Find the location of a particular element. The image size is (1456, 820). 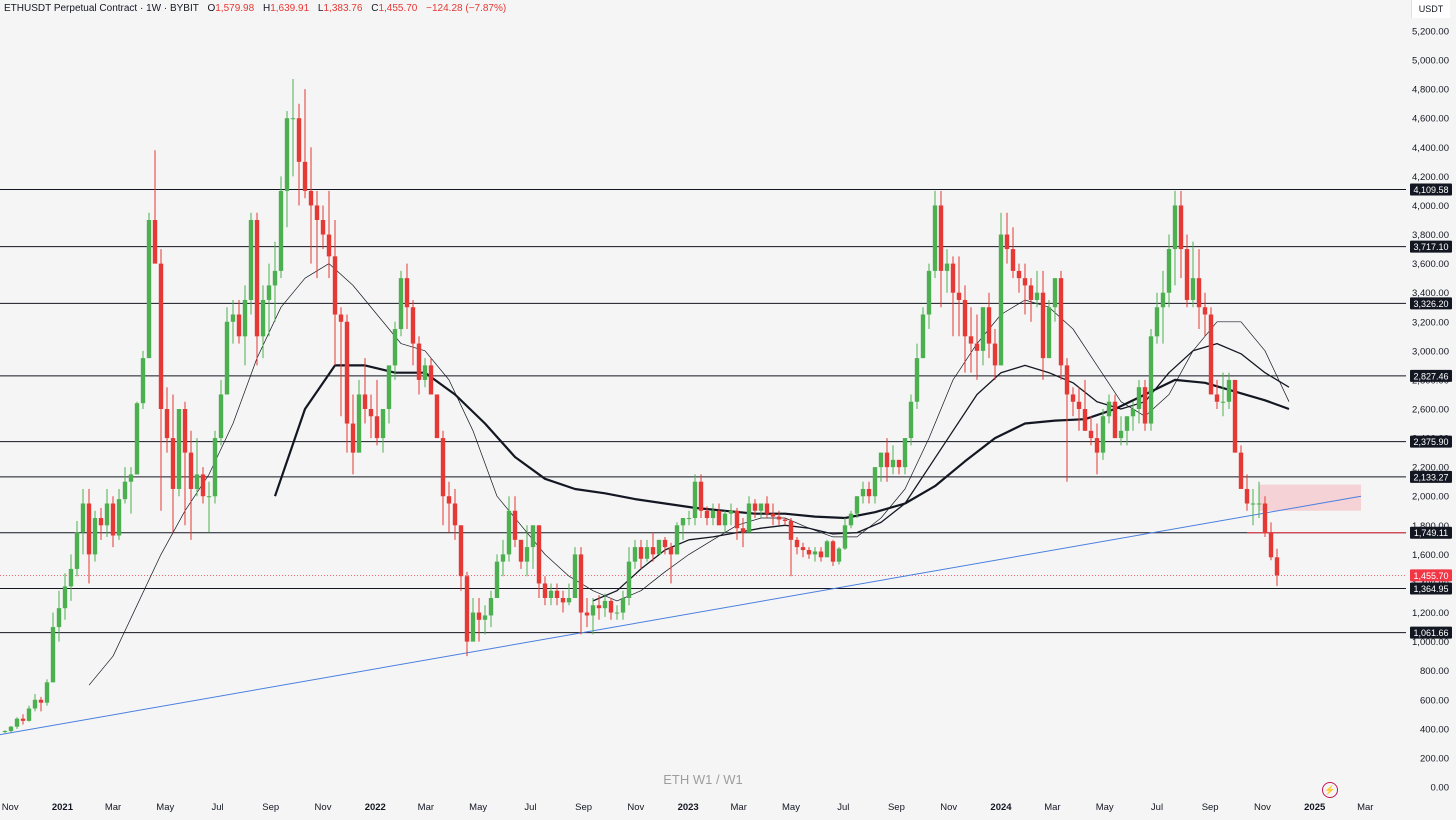

y-tick-label: 3,600.00 is located at coordinates (1430, 264).